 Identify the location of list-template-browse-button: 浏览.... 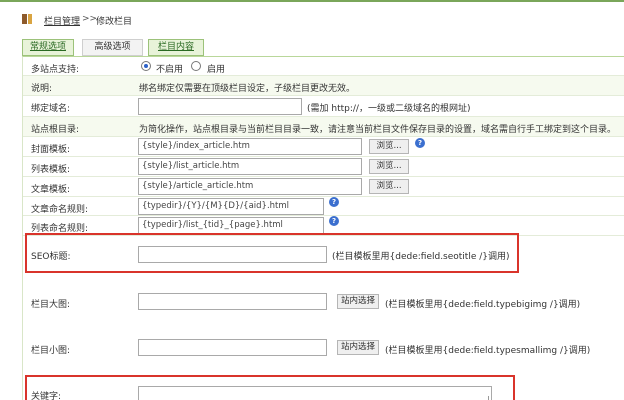
(389, 166).